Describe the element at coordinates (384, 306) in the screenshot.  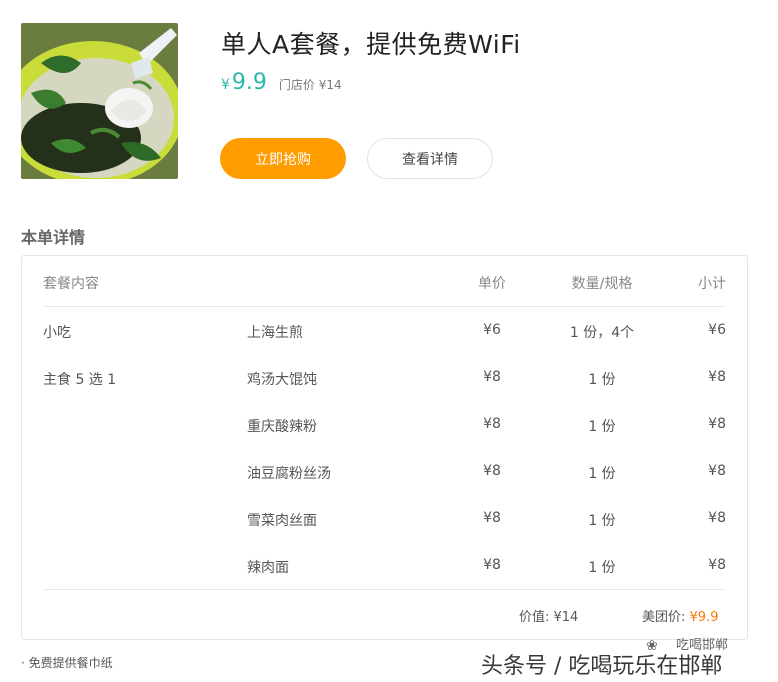
I see `header-divider` at that location.